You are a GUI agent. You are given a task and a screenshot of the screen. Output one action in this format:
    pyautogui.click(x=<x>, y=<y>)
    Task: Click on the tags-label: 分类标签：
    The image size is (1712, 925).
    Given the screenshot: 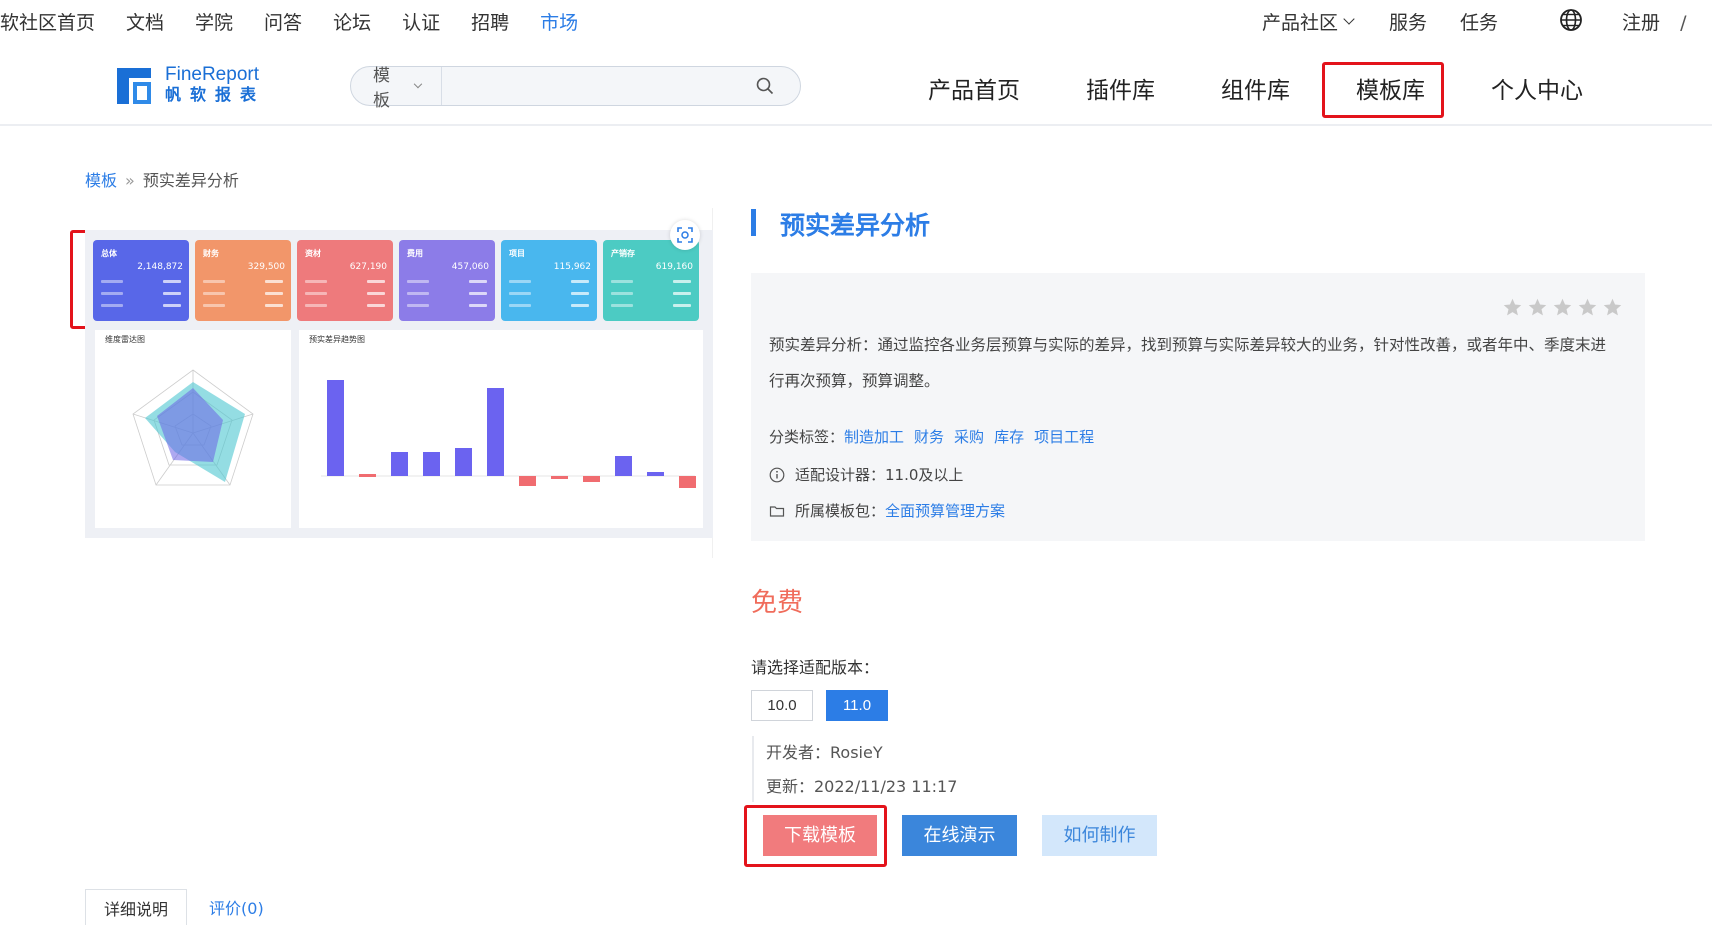 What is the action you would take?
    pyautogui.click(x=807, y=437)
    